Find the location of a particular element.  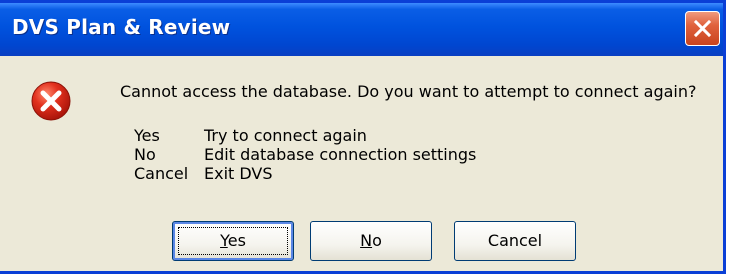

button-row: Yes No Cancel is located at coordinates (361, 241).